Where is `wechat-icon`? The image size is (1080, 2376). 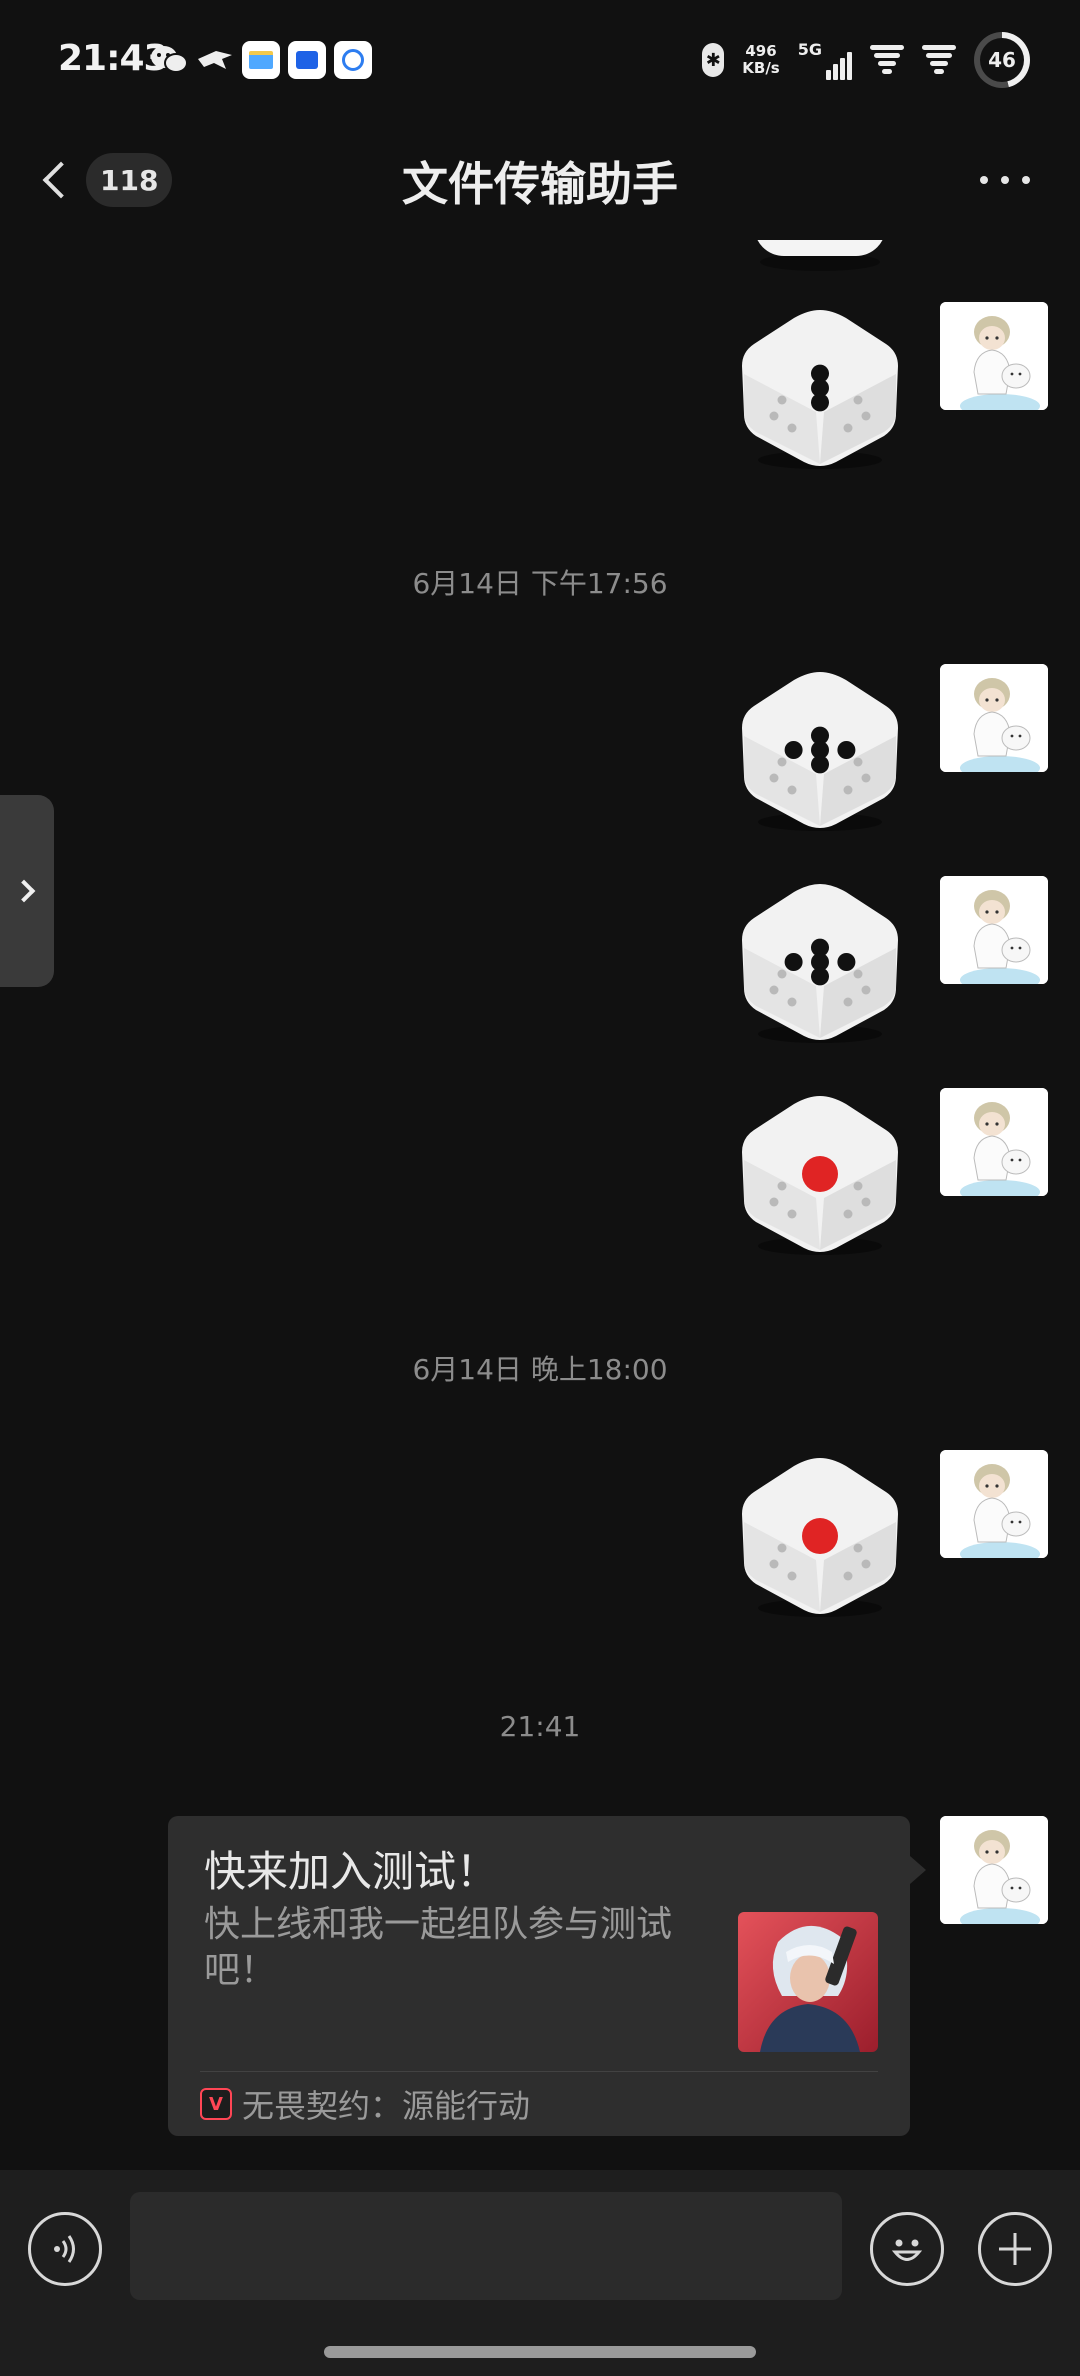
wechat-icon is located at coordinates (169, 60).